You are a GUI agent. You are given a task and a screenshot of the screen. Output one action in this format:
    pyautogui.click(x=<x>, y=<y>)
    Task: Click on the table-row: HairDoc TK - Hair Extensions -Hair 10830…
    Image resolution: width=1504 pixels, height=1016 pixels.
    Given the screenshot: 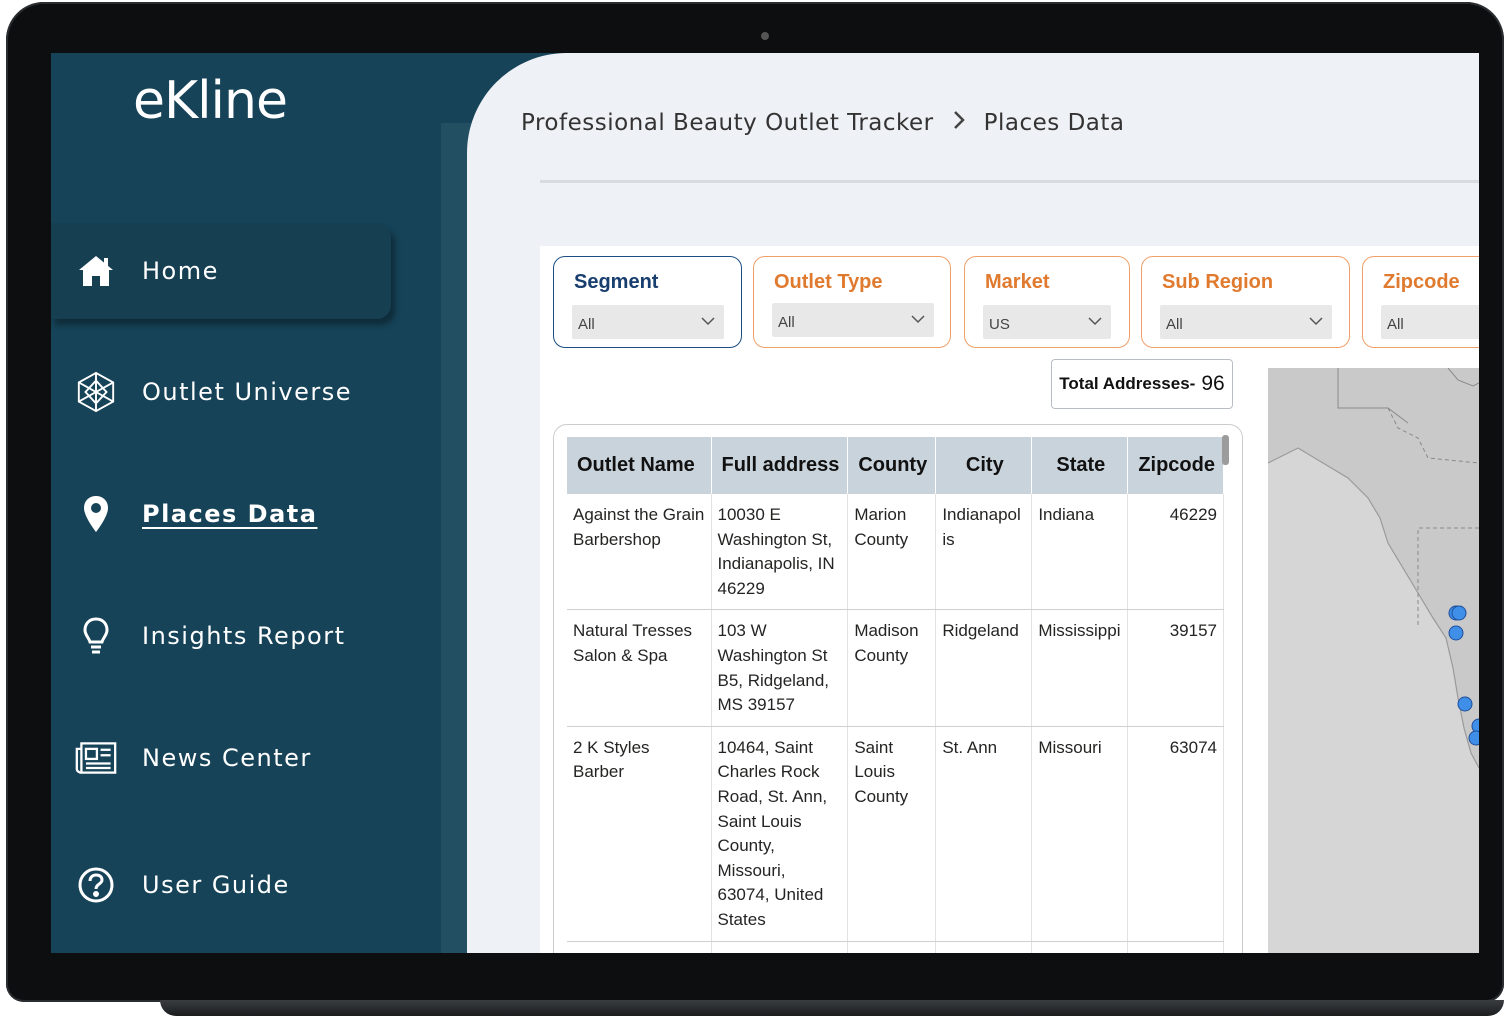 What is the action you would take?
    pyautogui.click(x=895, y=947)
    